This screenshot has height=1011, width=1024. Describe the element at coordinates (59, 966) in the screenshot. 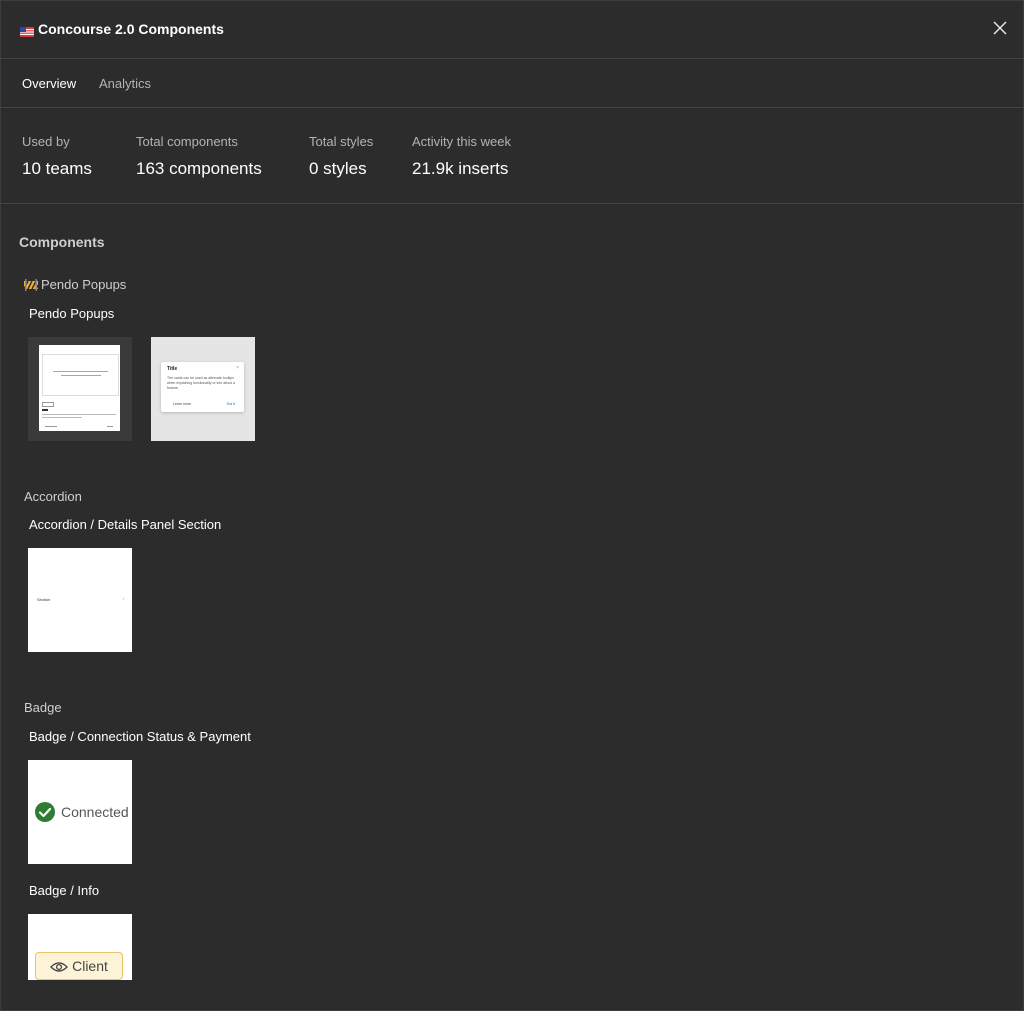

I see `eye-icon` at that location.